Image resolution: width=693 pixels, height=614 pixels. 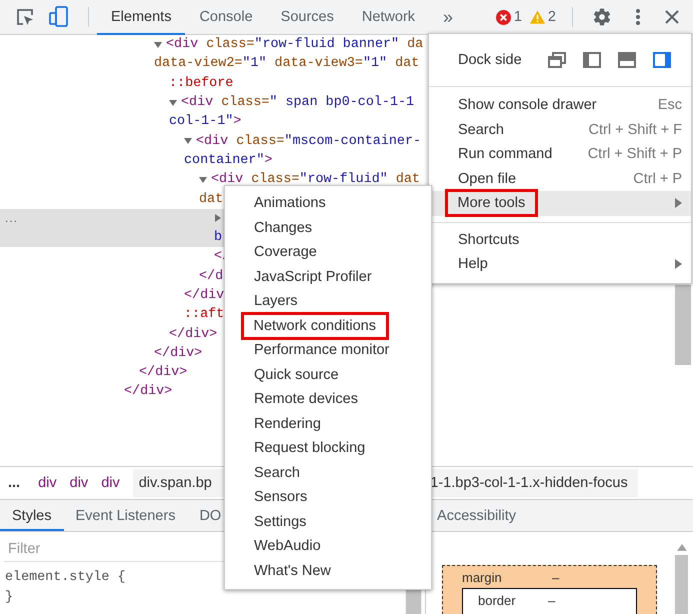 I want to click on dock-side-label: Dock side, so click(x=490, y=60).